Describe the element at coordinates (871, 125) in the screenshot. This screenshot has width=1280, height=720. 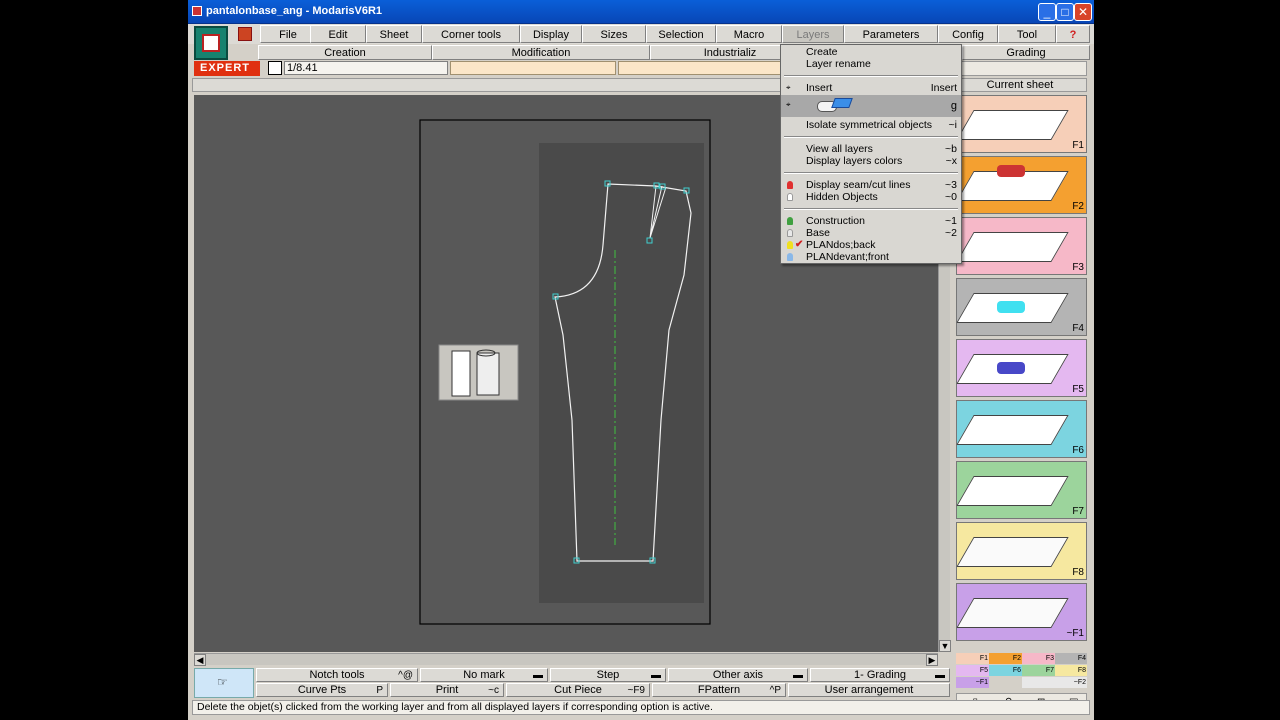
I see `menu-item-isolate-symmetrical: Isolate symmetrical objects ~i` at that location.